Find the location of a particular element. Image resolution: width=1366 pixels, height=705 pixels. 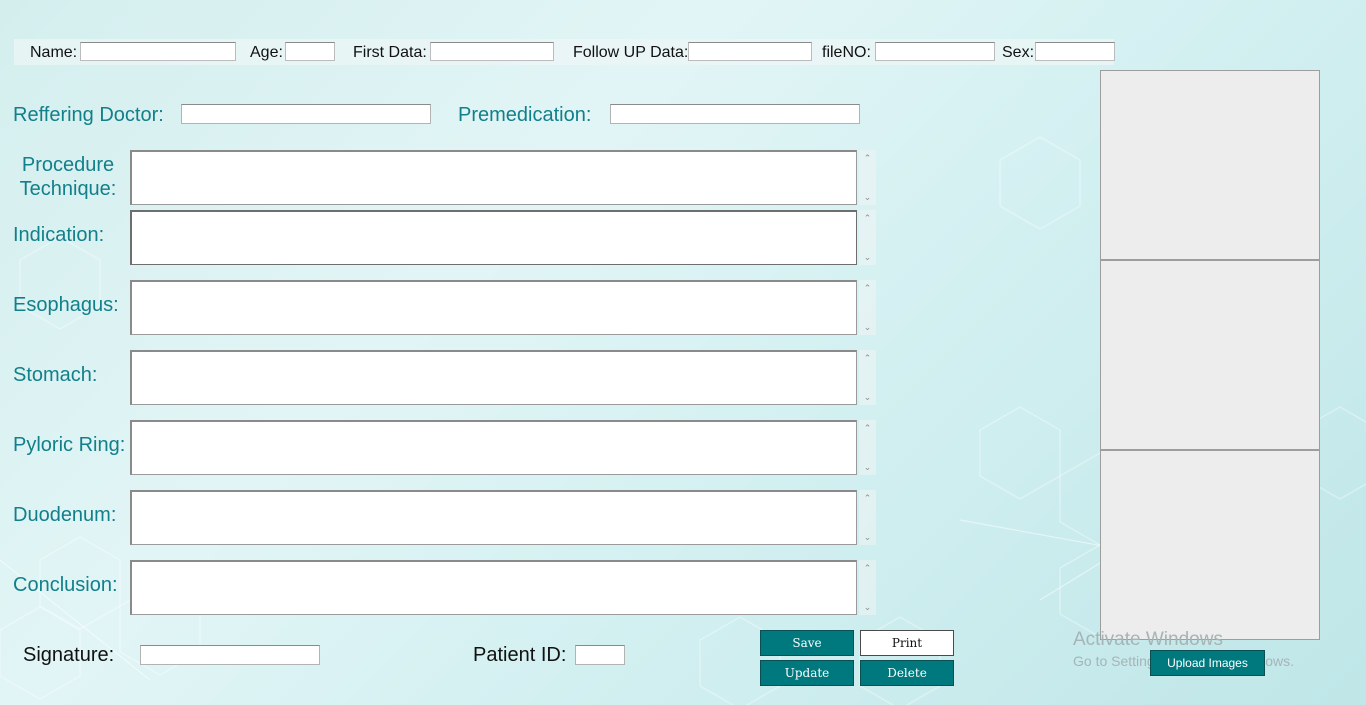

patient-id-input is located at coordinates (600, 655).